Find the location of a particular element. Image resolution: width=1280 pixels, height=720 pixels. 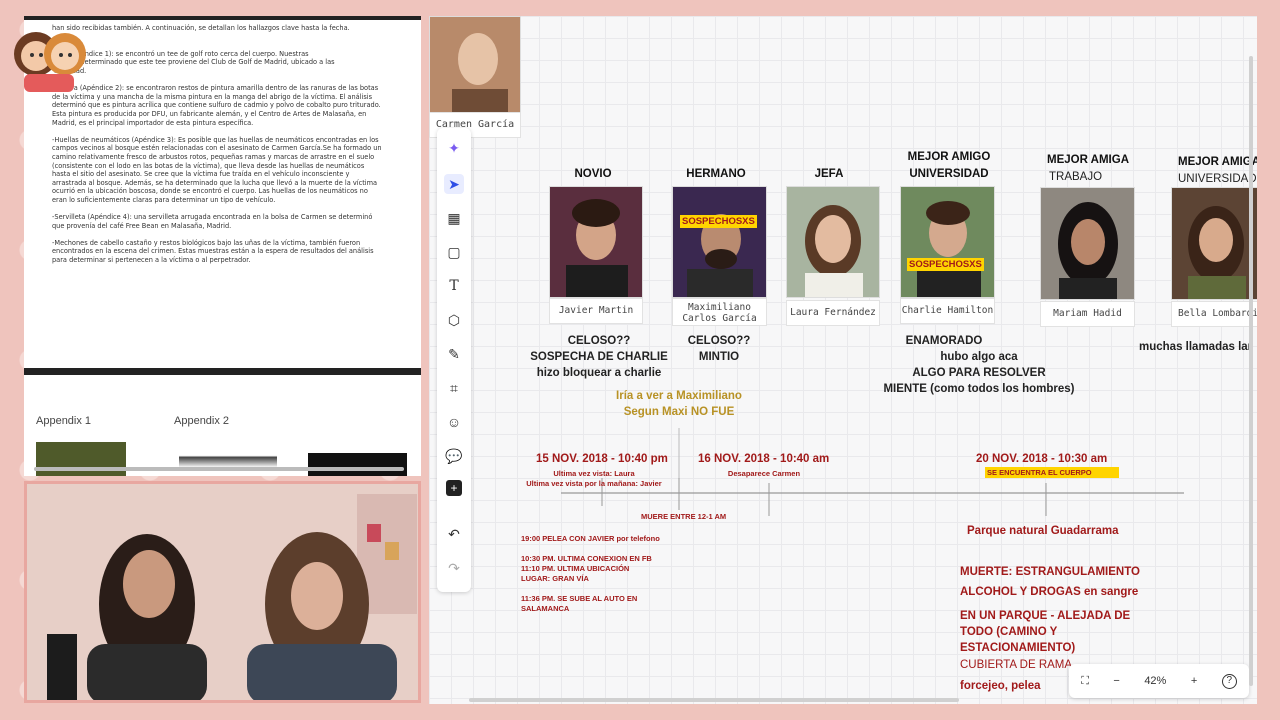

help-icon: ? is located at coordinates (1229, 681).